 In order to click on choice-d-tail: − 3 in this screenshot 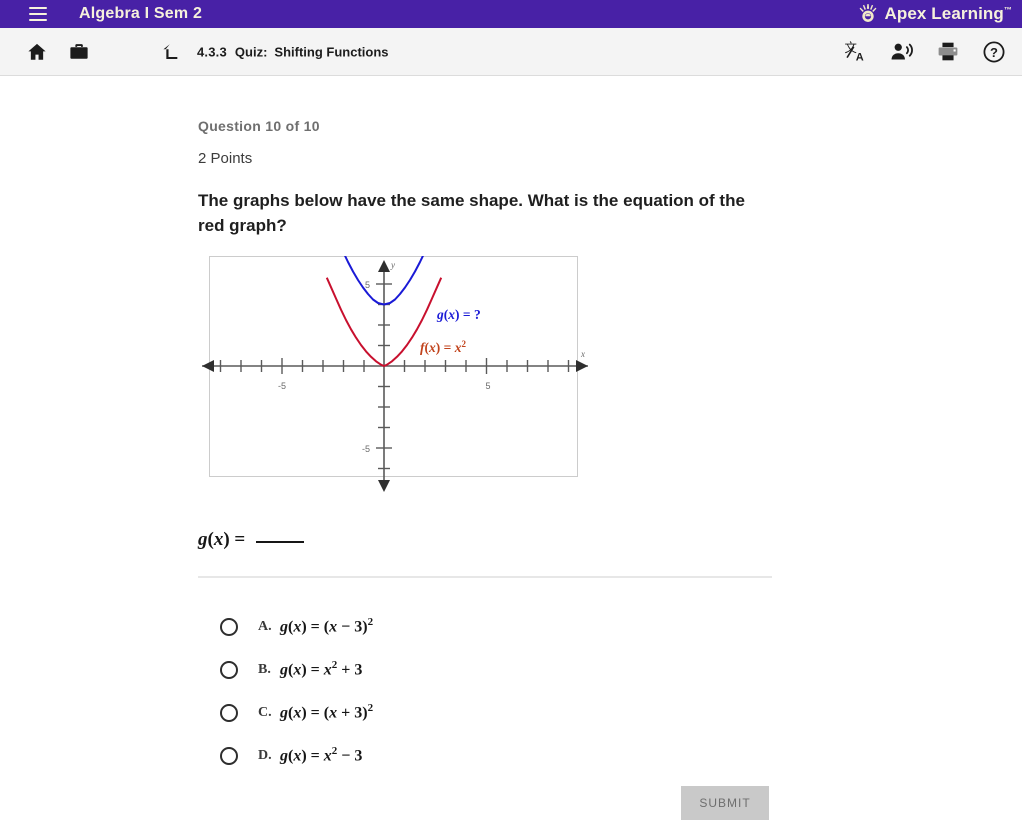, I will do `click(350, 756)`.